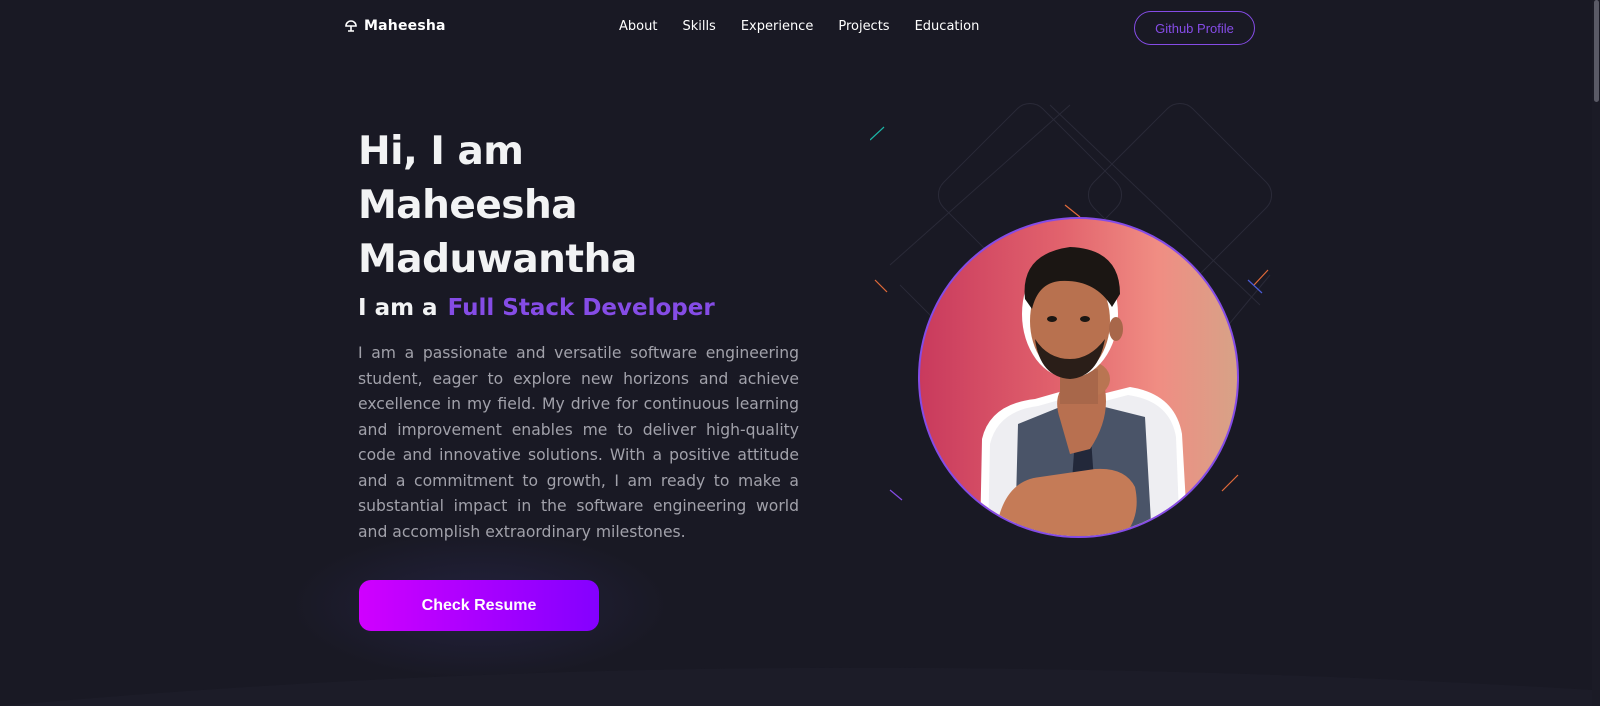 The image size is (1600, 706). I want to click on code-logo-icon, so click(351, 26).